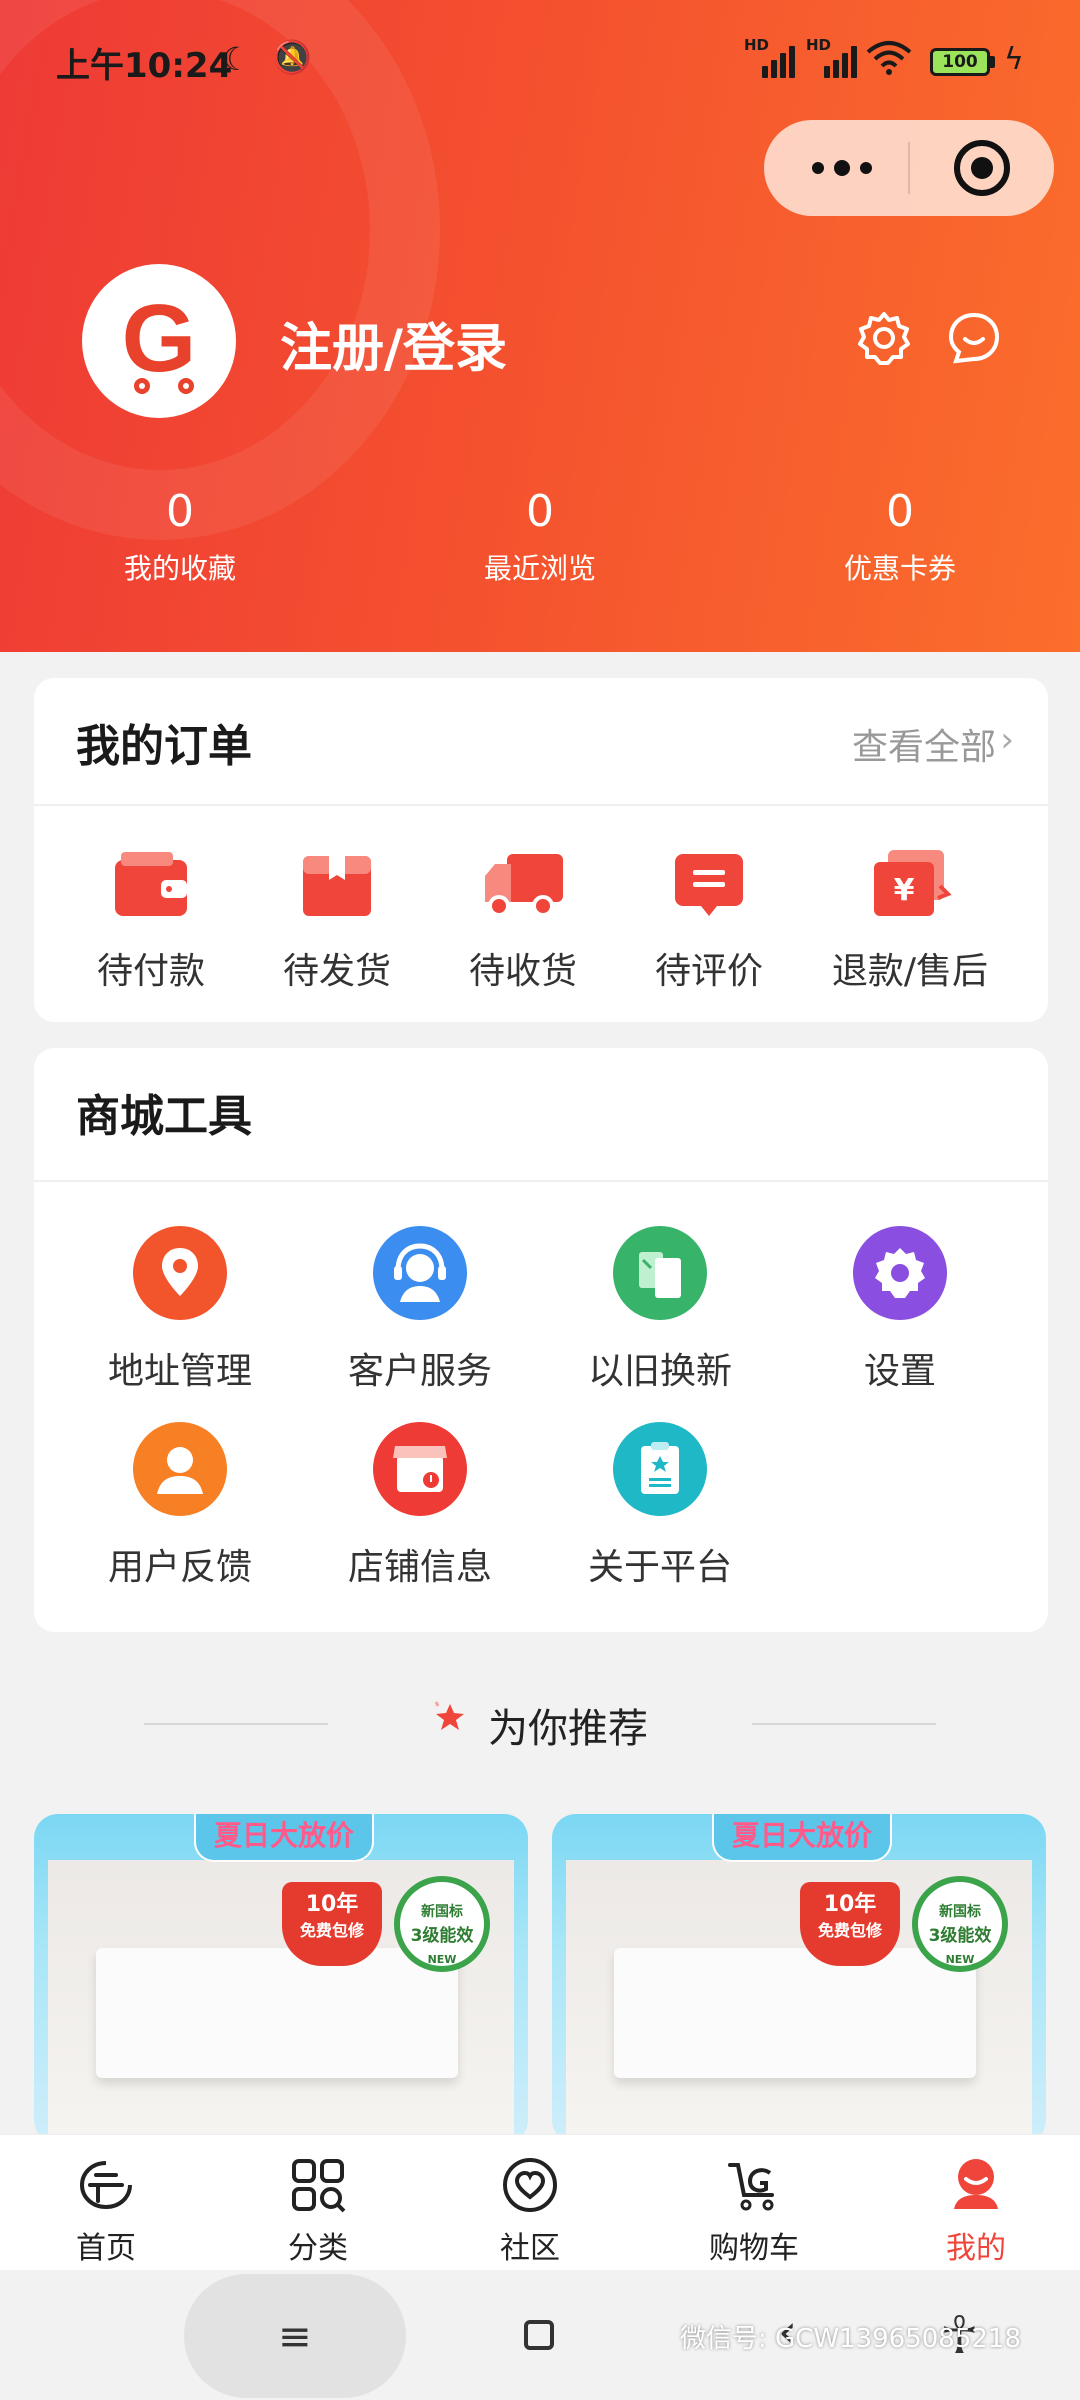 This screenshot has height=2400, width=1080. What do you see at coordinates (284, 1838) in the screenshot?
I see `product-banner: 夏日大放价` at bounding box center [284, 1838].